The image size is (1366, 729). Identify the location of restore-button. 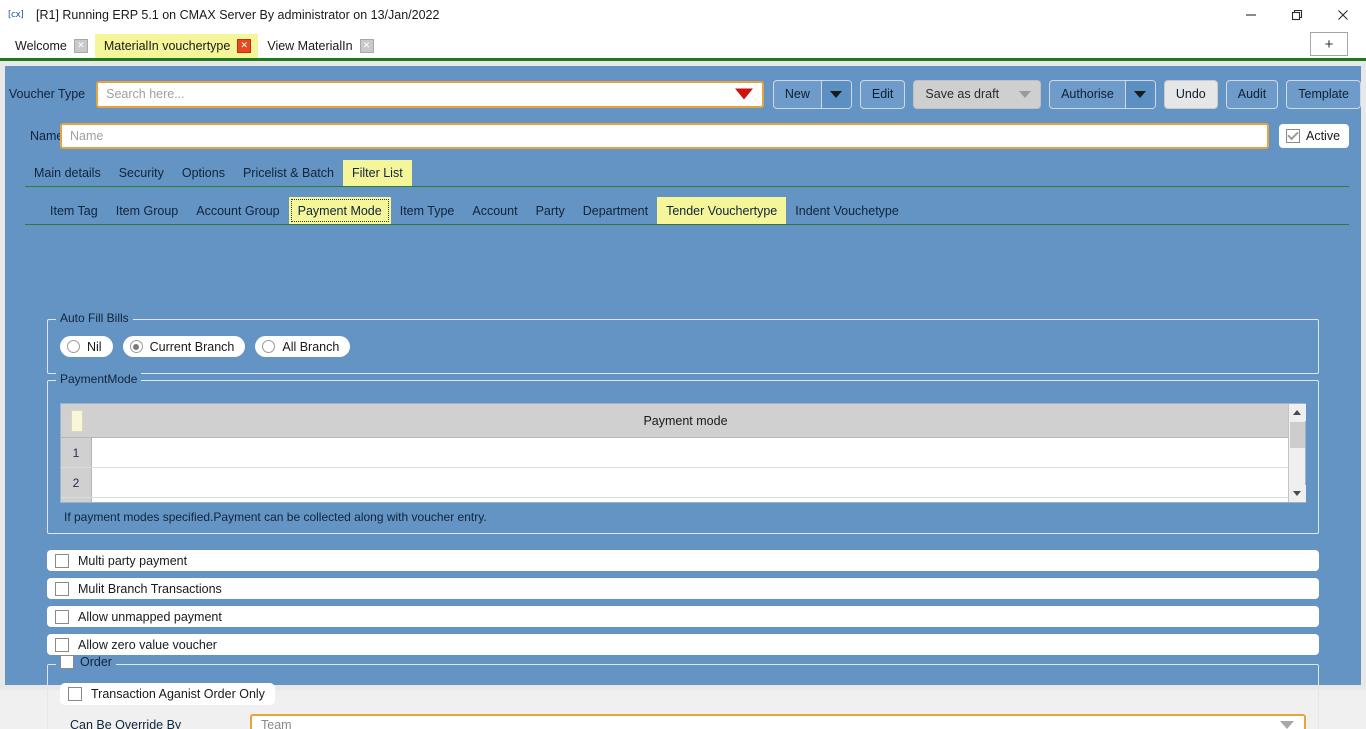
(1297, 14).